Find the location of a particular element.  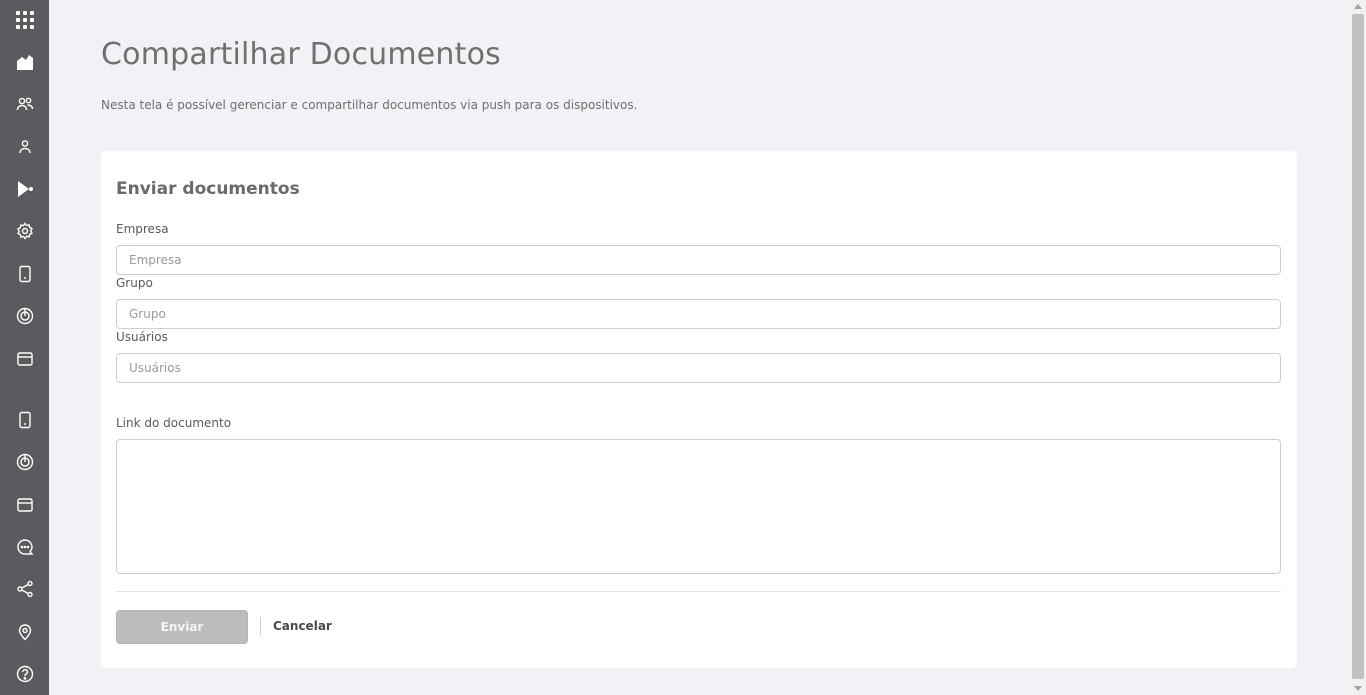

scroll-down-arrow-icon is located at coordinates (1358, 688).